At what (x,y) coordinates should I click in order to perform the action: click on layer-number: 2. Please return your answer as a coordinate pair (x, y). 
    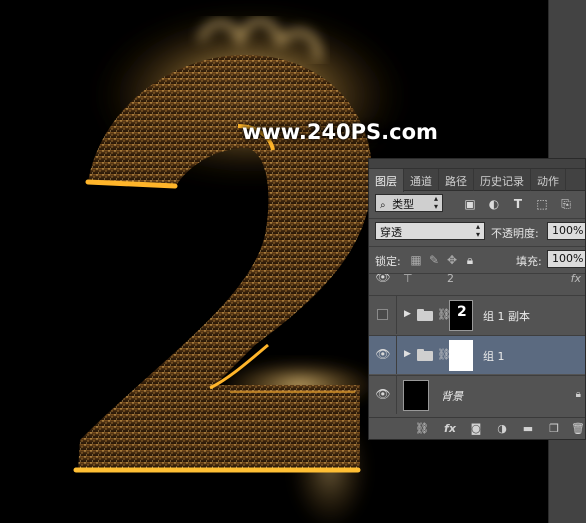
    Looking at the image, I should click on (450, 279).